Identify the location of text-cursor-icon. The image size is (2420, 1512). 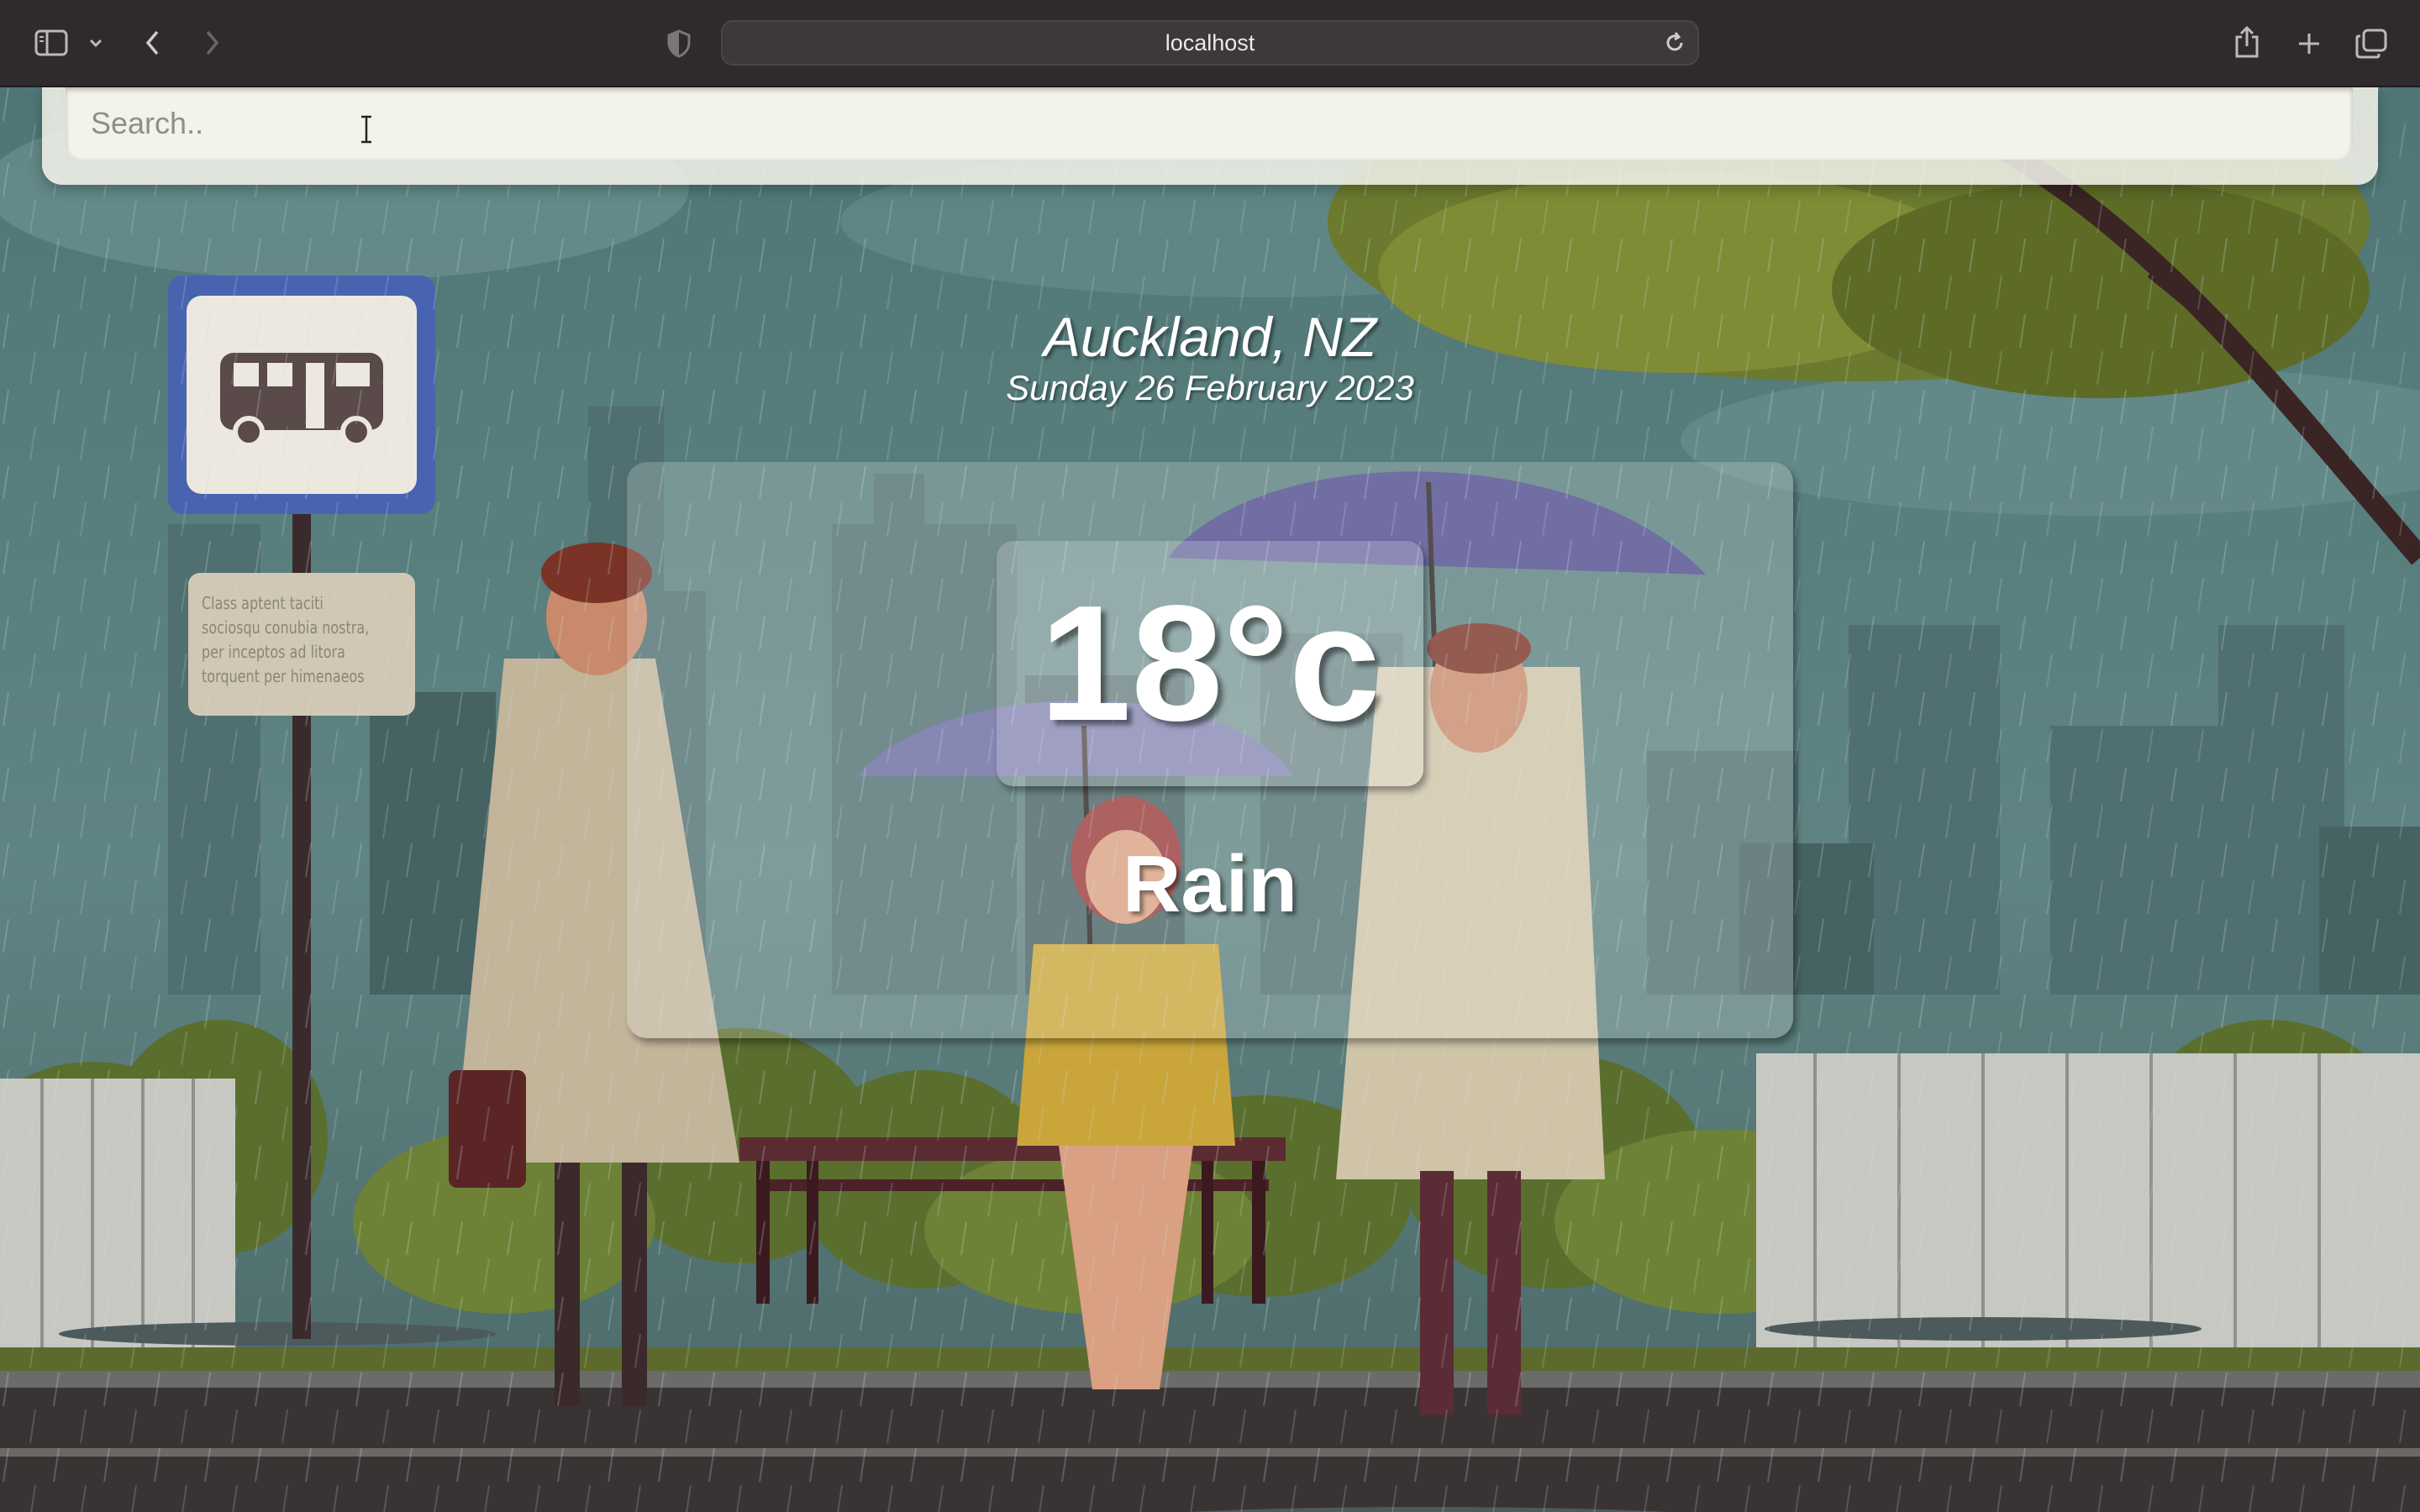
(366, 129).